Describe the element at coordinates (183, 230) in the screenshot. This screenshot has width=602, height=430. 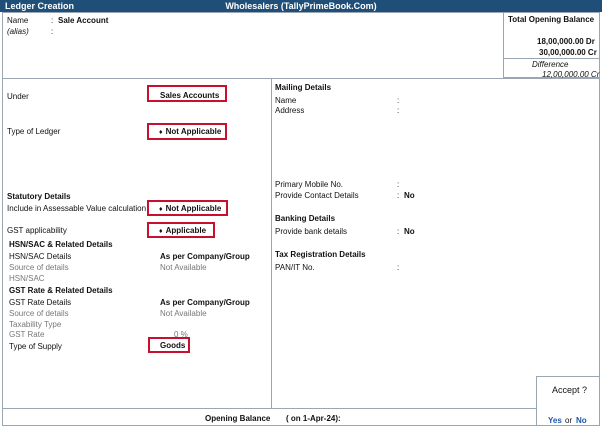
I see `gst-applicability-value: ♦ Applicable` at that location.